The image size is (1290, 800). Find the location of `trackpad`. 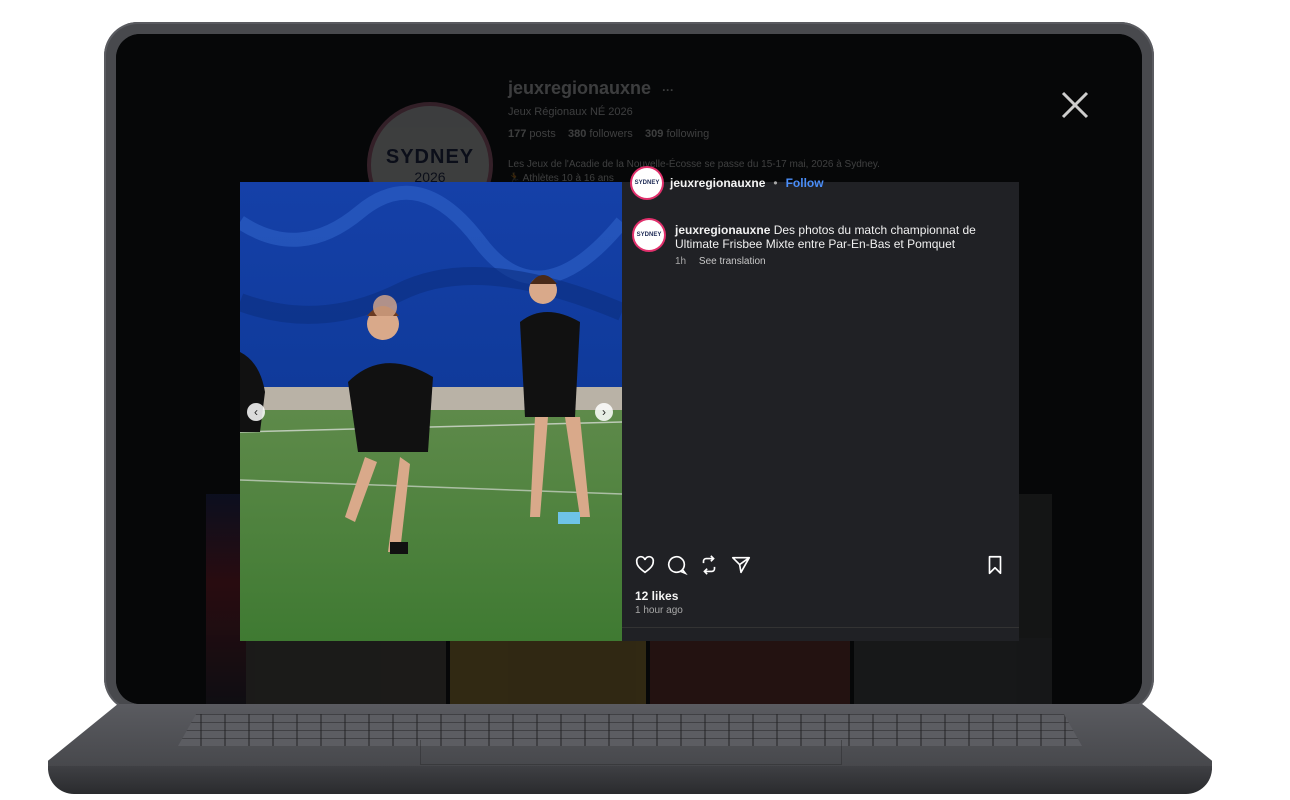

trackpad is located at coordinates (631, 752).